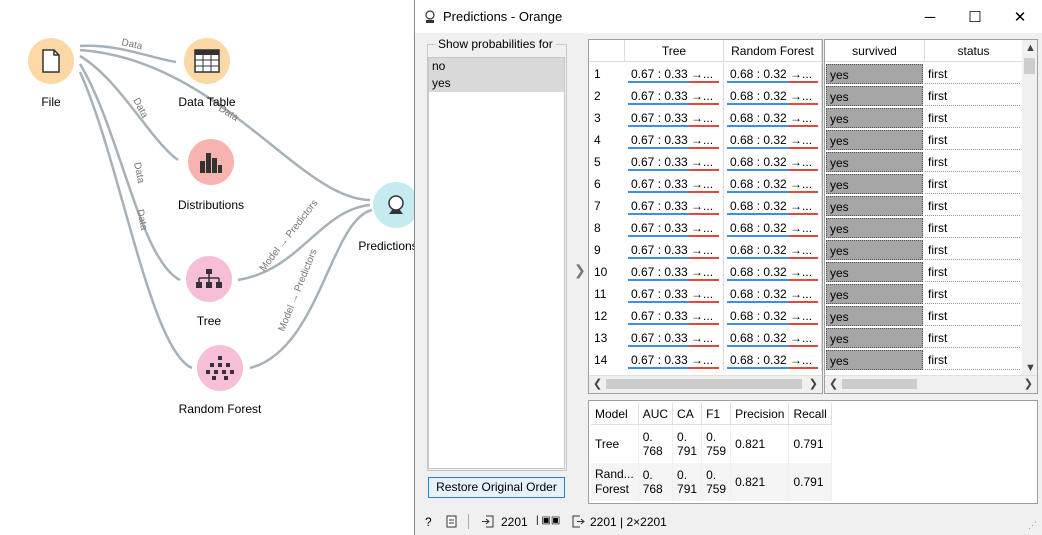 This screenshot has width=1042, height=535. Describe the element at coordinates (51, 70) in the screenshot. I see `node-file: File` at that location.